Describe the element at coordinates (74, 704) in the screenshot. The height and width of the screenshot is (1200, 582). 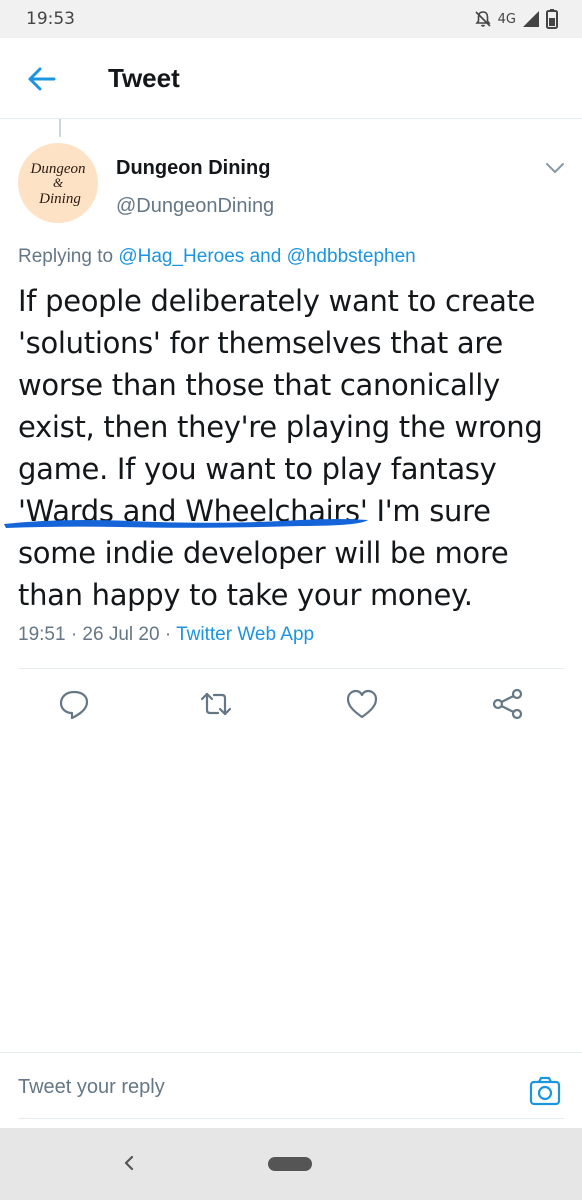
I see `reply-icon` at that location.